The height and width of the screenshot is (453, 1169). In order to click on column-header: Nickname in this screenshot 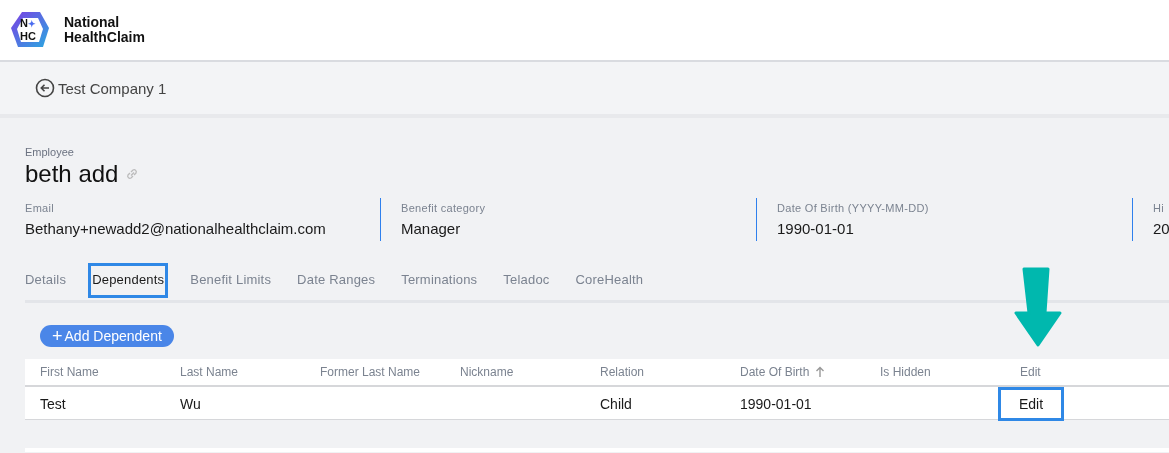, I will do `click(530, 372)`.